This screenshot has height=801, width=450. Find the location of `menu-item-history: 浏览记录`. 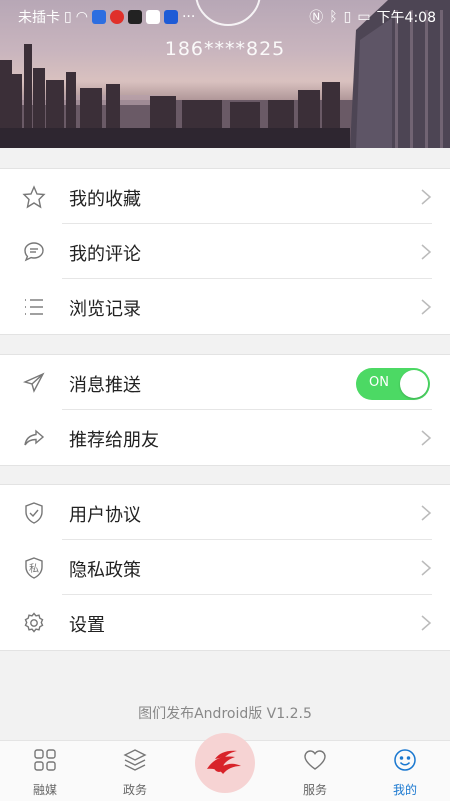

menu-item-history: 浏览记录 is located at coordinates (225, 306).